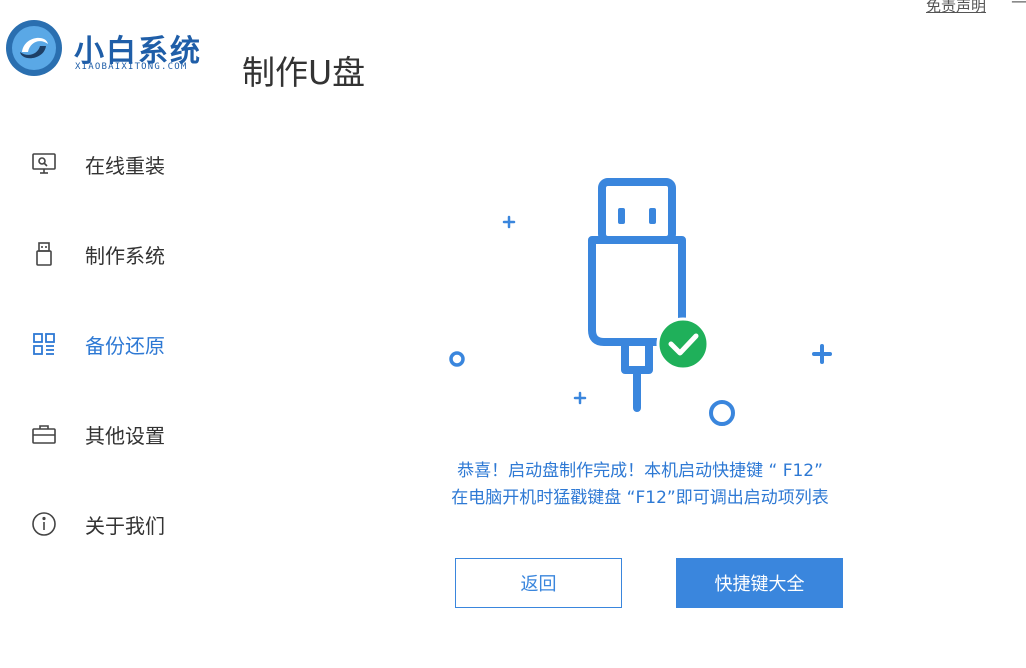 The image size is (1026, 668). What do you see at coordinates (640, 471) in the screenshot?
I see `success-message-line1: 恭喜！启动盘制作完成！本机启动快捷键 “ F12”` at bounding box center [640, 471].